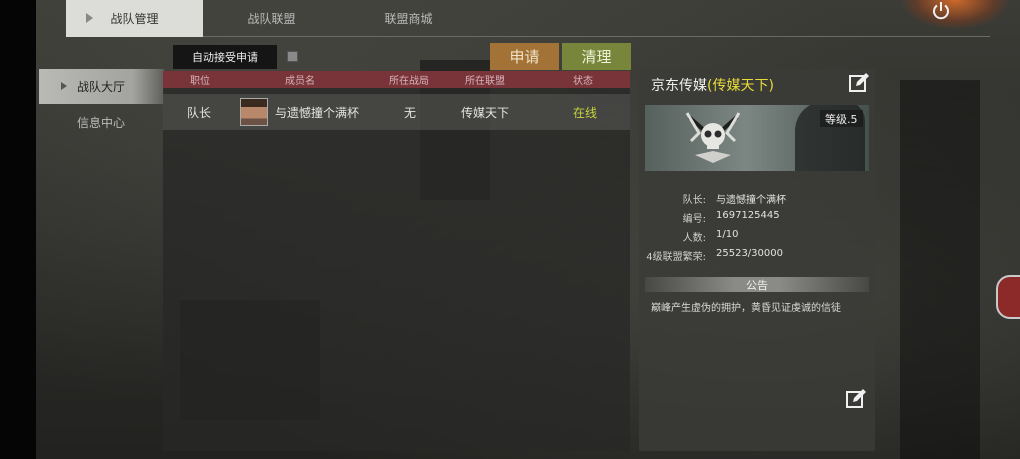 This screenshot has height=459, width=1020. I want to click on column-header-league: 所在联盟, so click(485, 81).